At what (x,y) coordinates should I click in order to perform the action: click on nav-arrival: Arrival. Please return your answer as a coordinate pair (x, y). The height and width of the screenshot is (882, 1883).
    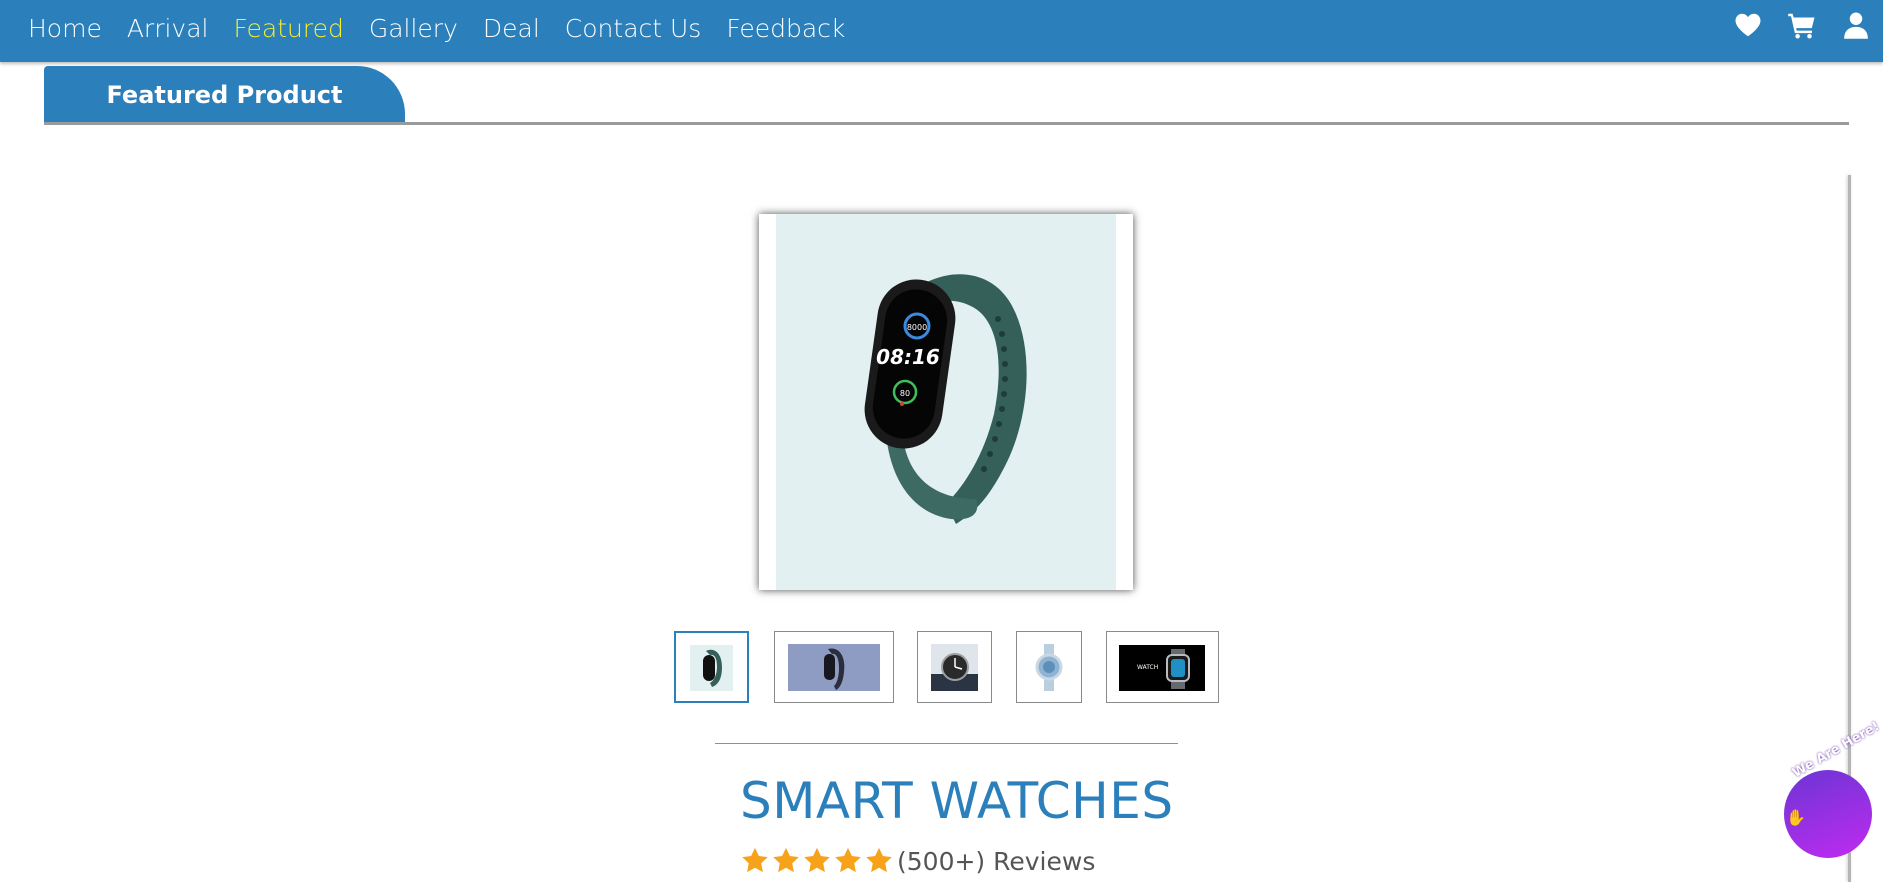
    Looking at the image, I should click on (168, 28).